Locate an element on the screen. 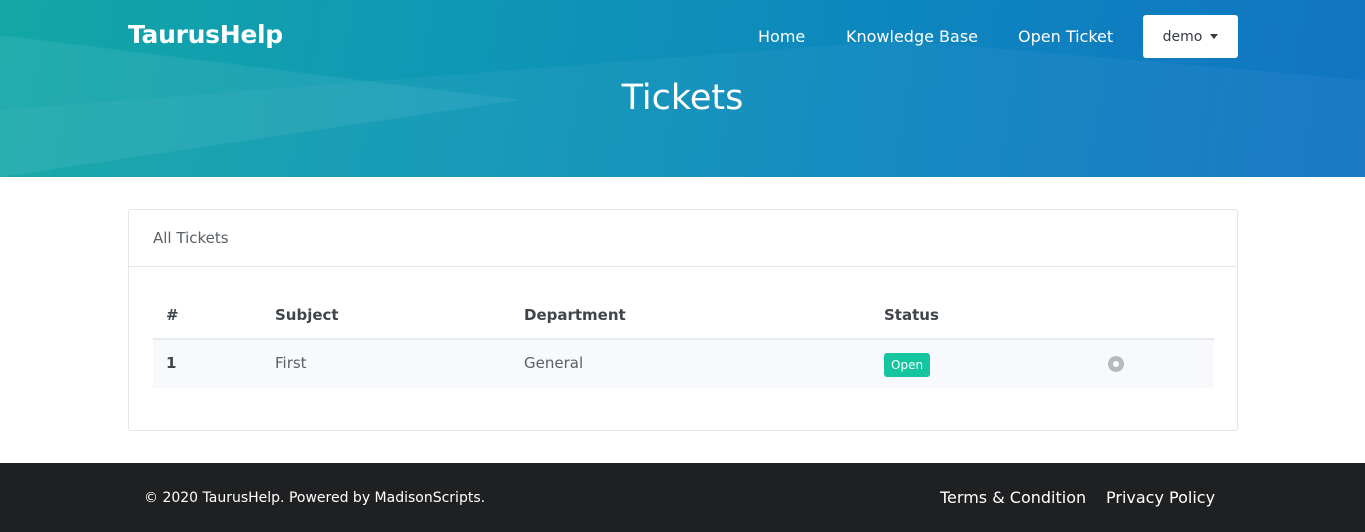  ticket-number: 1 is located at coordinates (171, 363).